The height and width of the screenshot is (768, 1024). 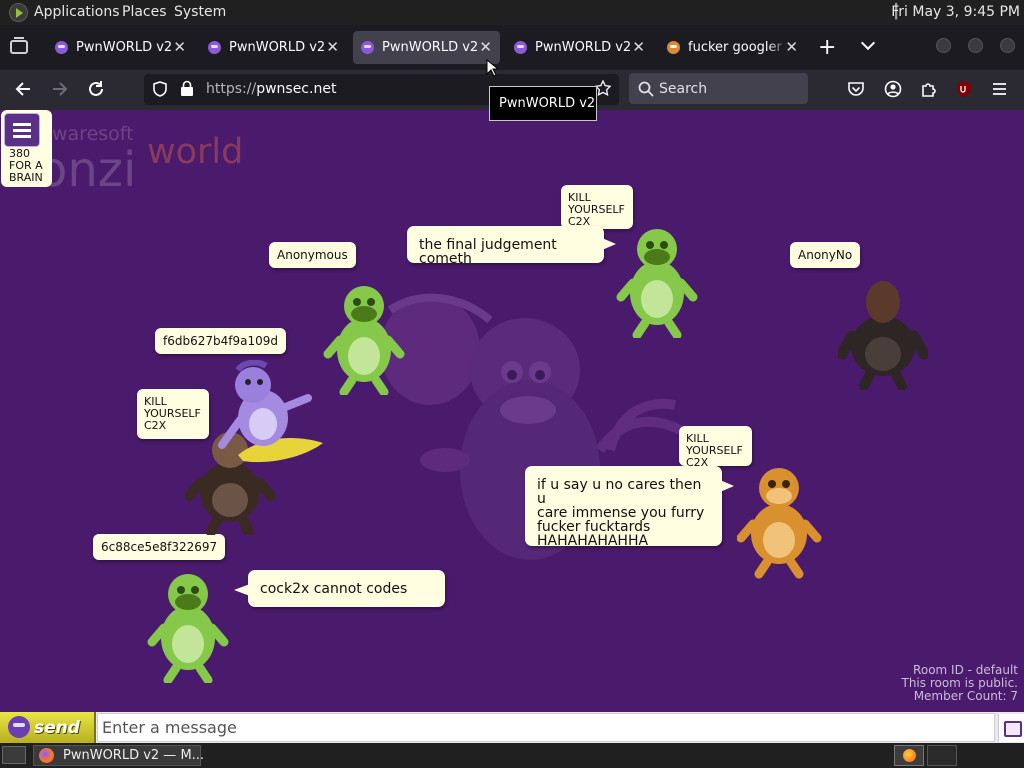 I want to click on tab-pwnworld-3: PwnWORLD v2 ✕, so click(x=426, y=47).